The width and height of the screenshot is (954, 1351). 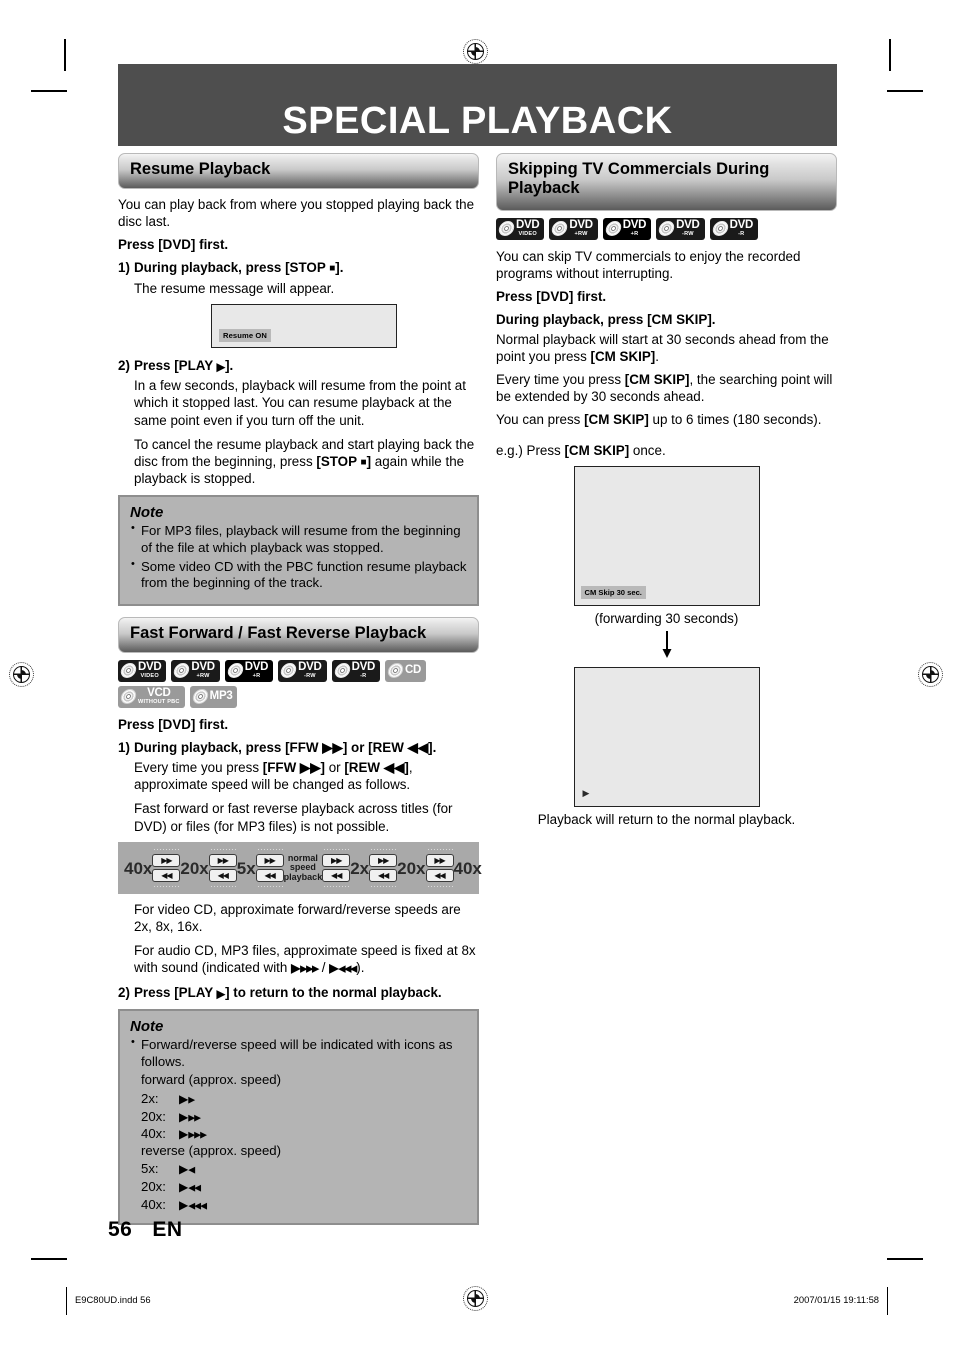 I want to click on tv-screen-cm-skip: CM Skip 30 sec., so click(x=666, y=535).